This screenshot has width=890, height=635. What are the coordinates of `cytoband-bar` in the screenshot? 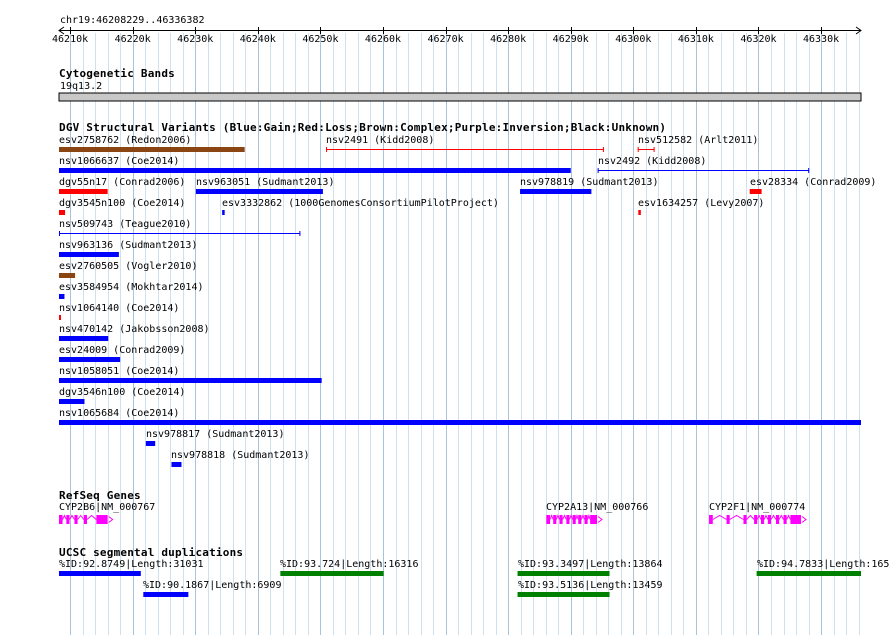 It's located at (460, 97).